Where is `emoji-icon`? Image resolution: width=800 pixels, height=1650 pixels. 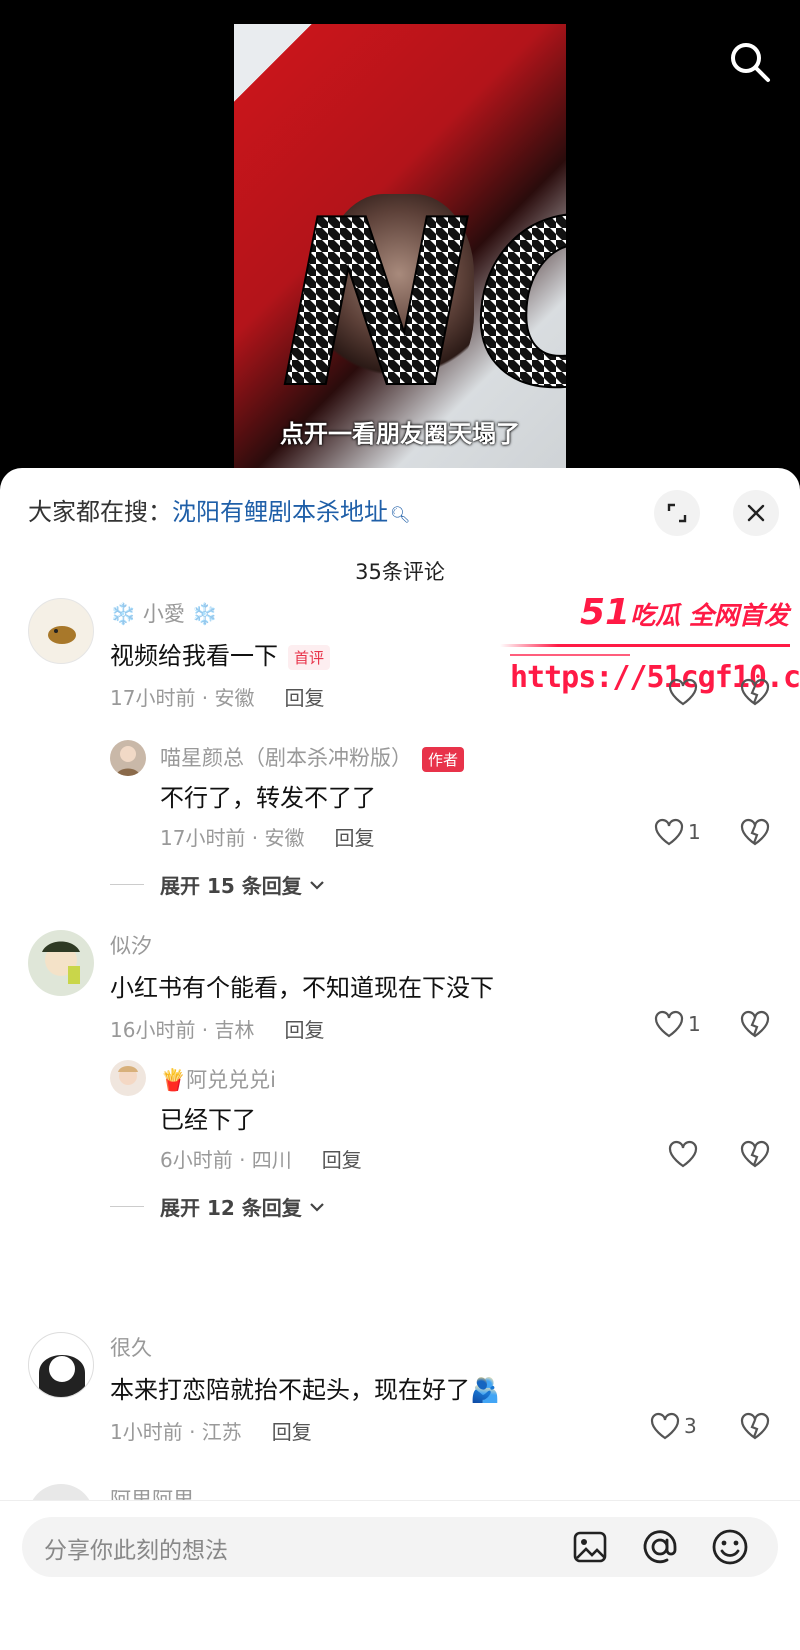 emoji-icon is located at coordinates (730, 1547).